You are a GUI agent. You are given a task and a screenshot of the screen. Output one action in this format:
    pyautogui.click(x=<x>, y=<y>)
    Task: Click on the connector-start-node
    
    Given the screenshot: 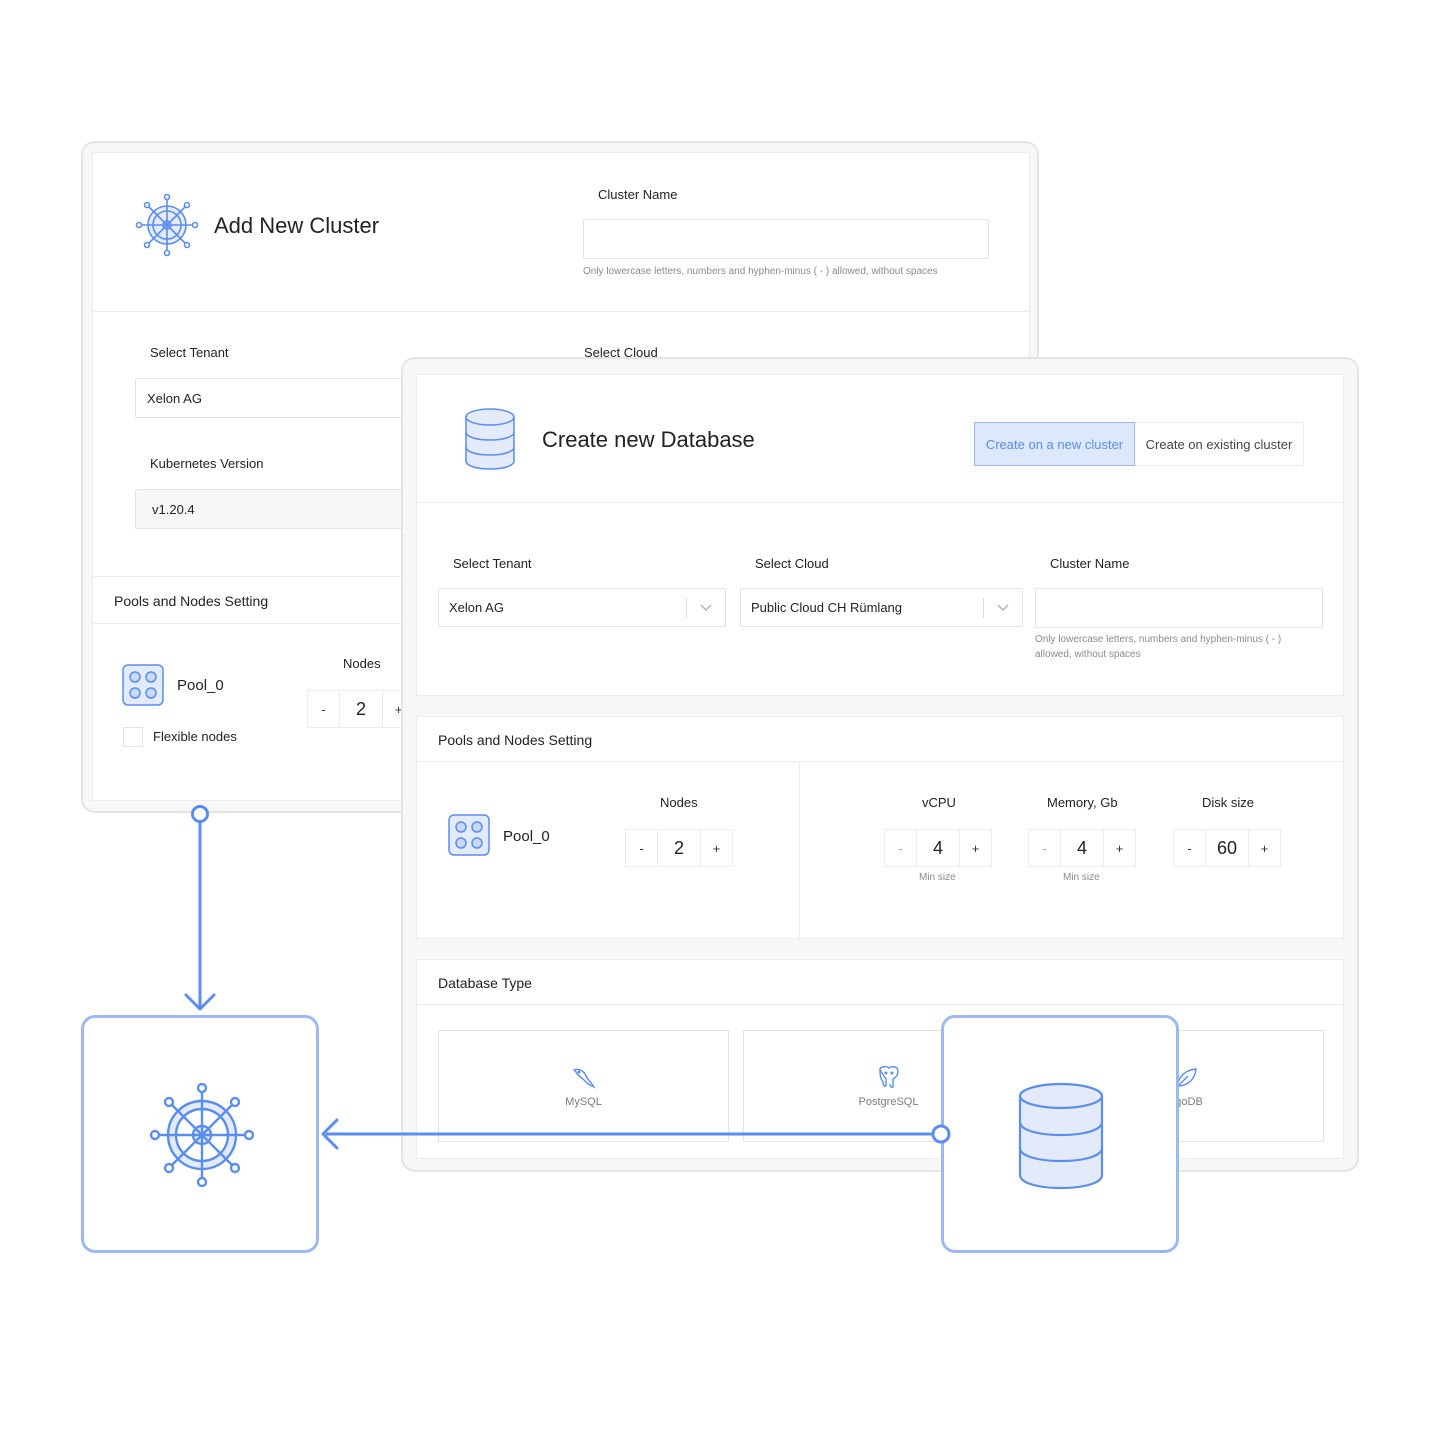 What is the action you would take?
    pyautogui.click(x=941, y=1134)
    